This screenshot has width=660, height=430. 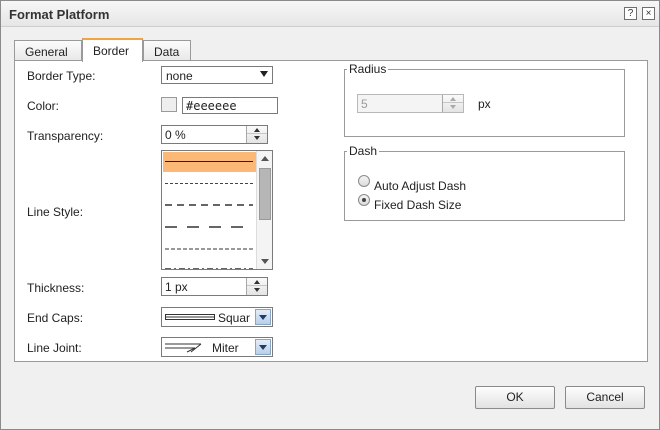 I want to click on radius-legend: Radius, so click(x=368, y=69).